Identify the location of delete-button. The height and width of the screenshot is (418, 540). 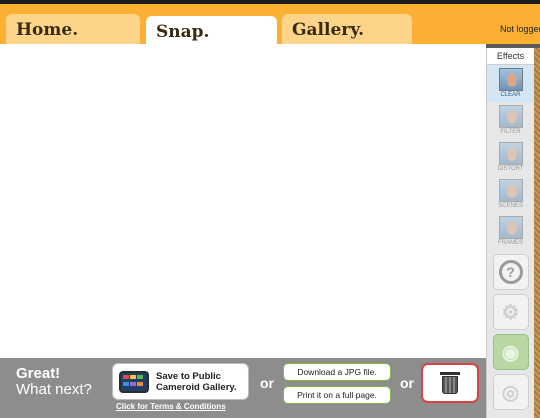
(450, 383).